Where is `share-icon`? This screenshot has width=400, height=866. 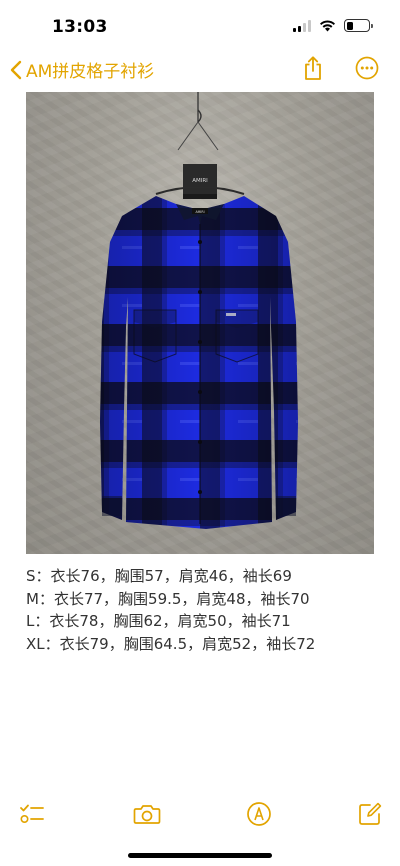 share-icon is located at coordinates (313, 68).